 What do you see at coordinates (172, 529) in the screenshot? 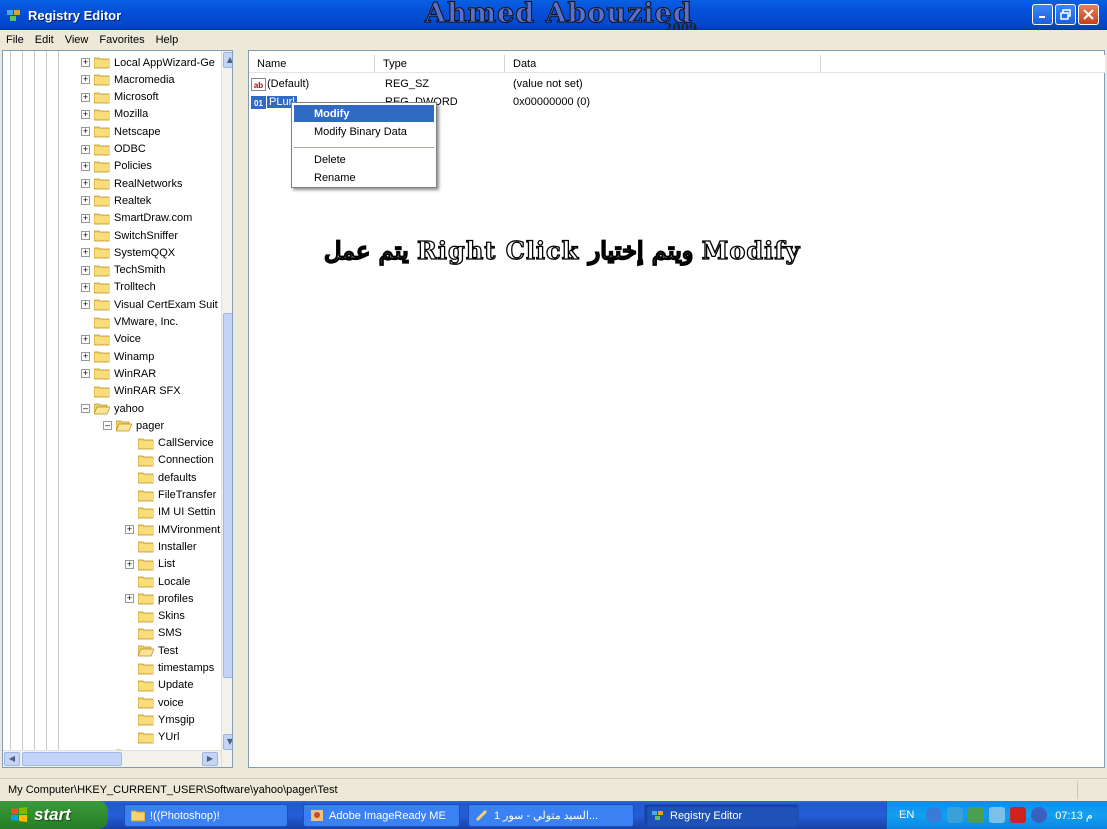
I see `tree-node-imvironment: + IMVironment` at bounding box center [172, 529].